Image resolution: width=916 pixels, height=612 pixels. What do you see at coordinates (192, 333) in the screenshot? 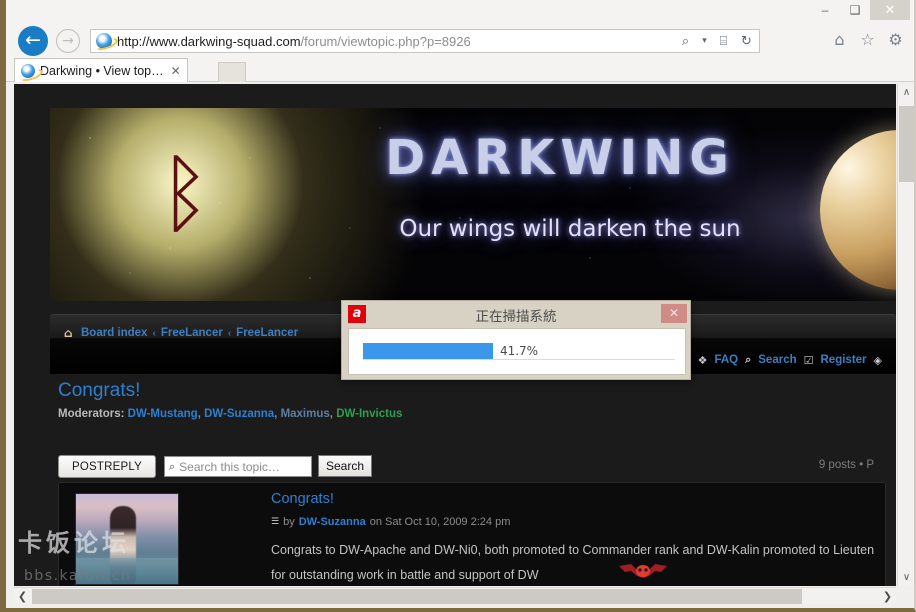
I see `breadcrumb-item-freelancer-1: FreeLancer` at bounding box center [192, 333].